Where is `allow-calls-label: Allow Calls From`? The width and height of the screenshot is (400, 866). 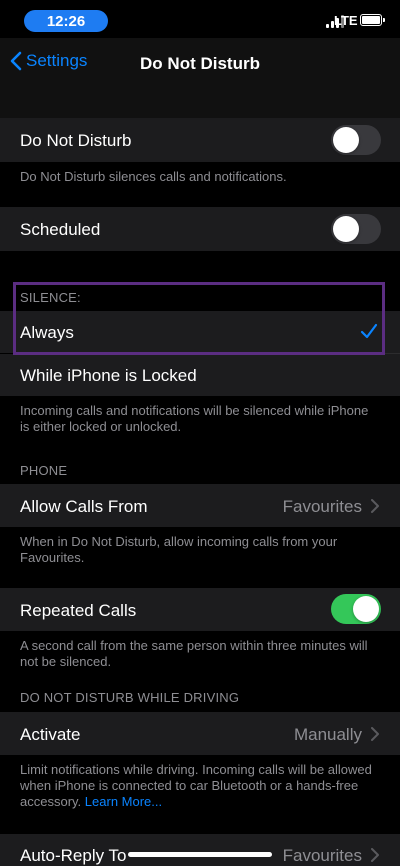
allow-calls-label: Allow Calls From is located at coordinates (84, 506).